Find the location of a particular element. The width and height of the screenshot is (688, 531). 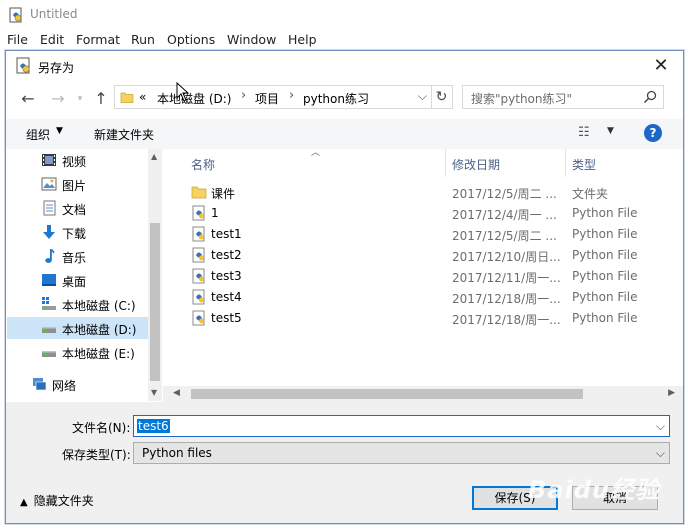

address-bar: « 本地磁盘 (D:) › 项目 › python练习 ⌵ is located at coordinates (273, 97).